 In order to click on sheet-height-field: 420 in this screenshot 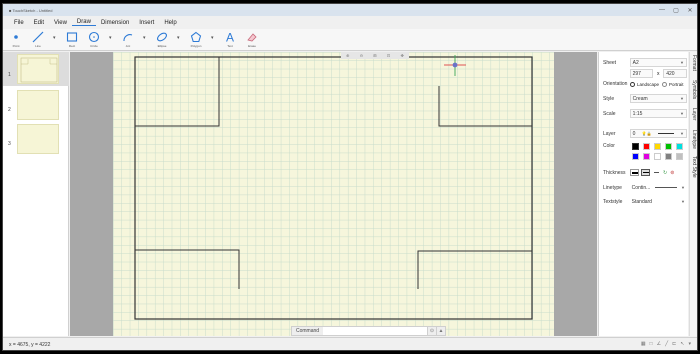, I will do `click(675, 73)`.